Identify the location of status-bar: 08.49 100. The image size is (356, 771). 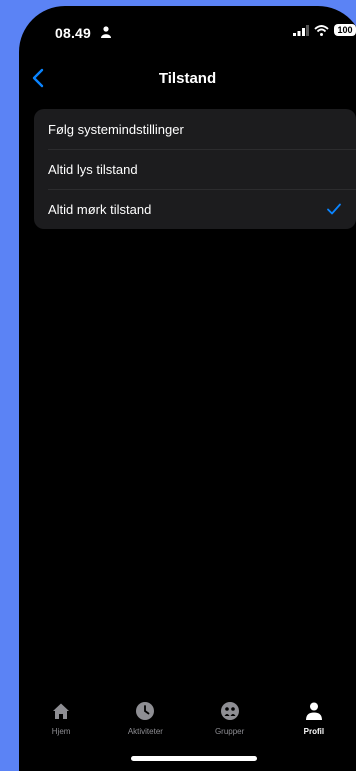
(187, 31).